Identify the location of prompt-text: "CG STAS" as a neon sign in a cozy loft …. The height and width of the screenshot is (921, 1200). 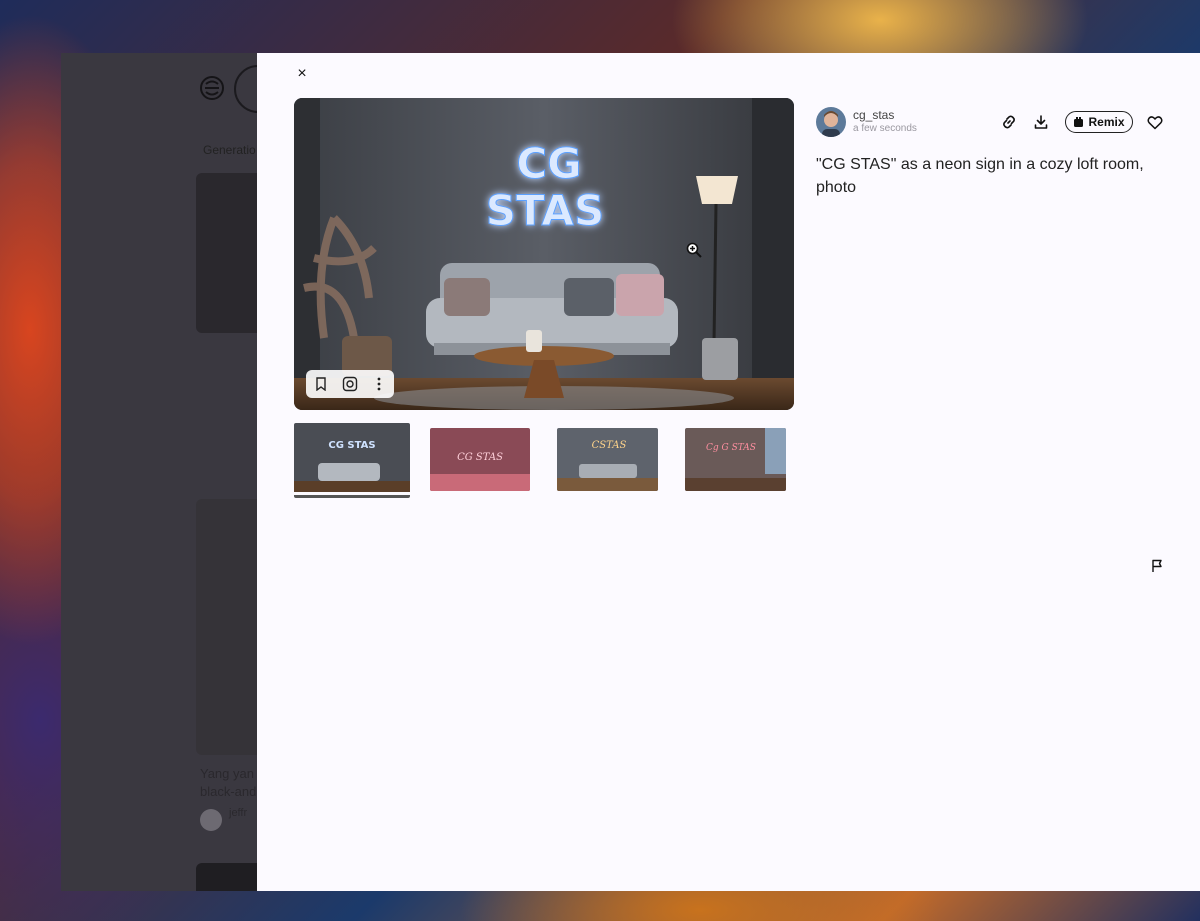
(980, 176).